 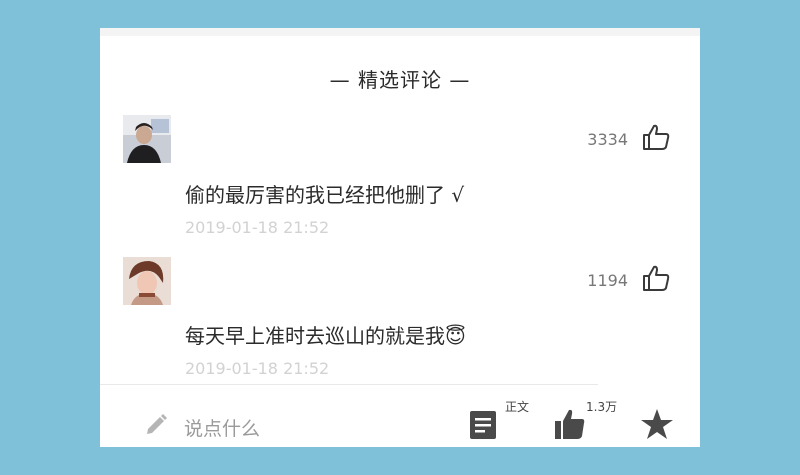 I want to click on comment-text: 偷的最厉害的我已经把他删了 √, so click(x=325, y=195).